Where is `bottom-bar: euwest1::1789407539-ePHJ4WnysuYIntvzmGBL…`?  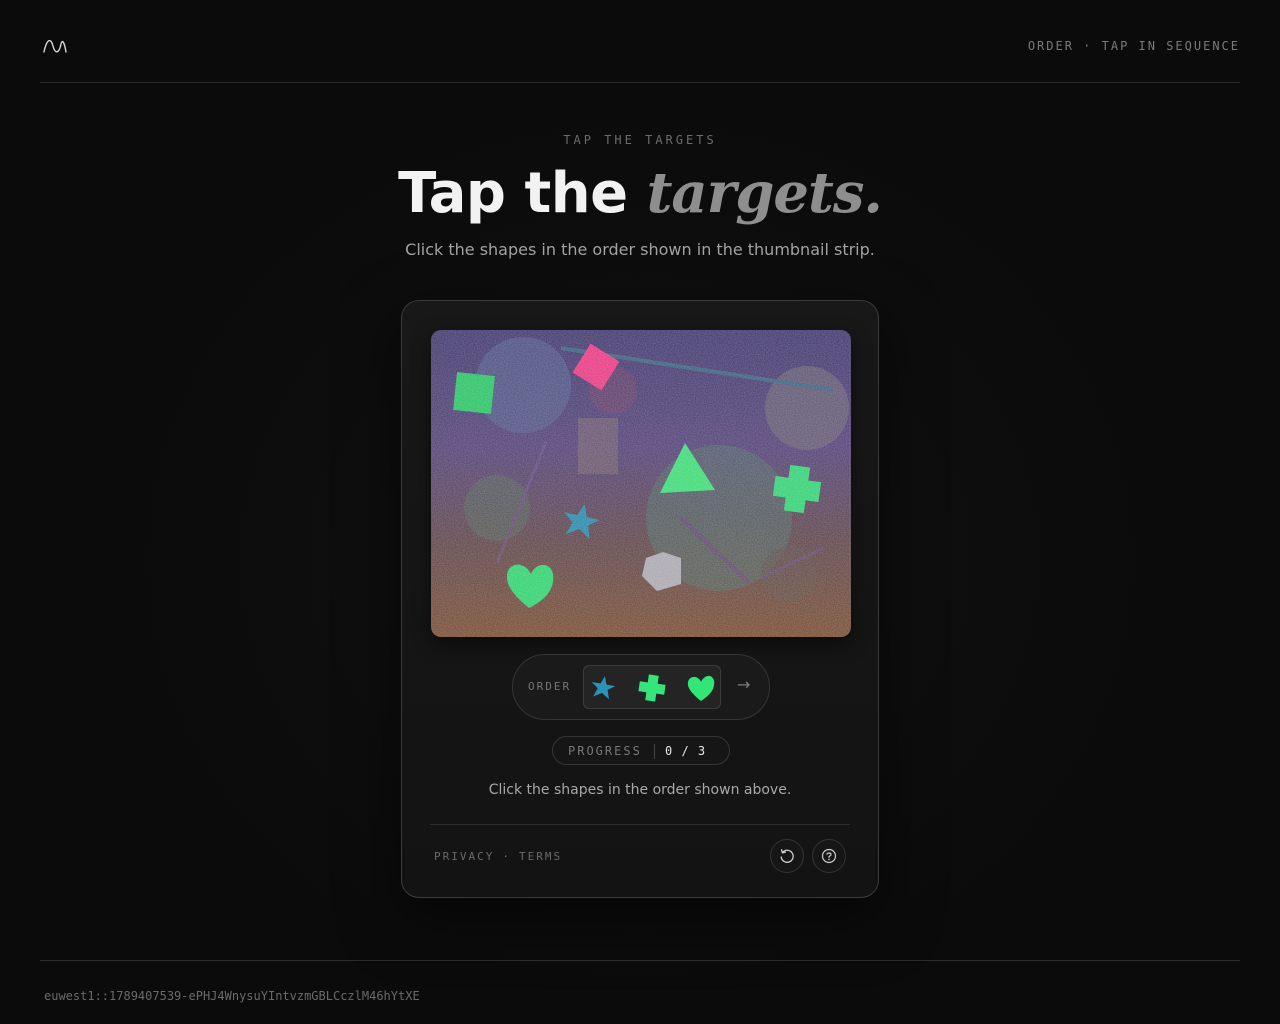
bottom-bar: euwest1::1789407539-ePHJ4WnysuYIntvzmGBL… is located at coordinates (640, 992).